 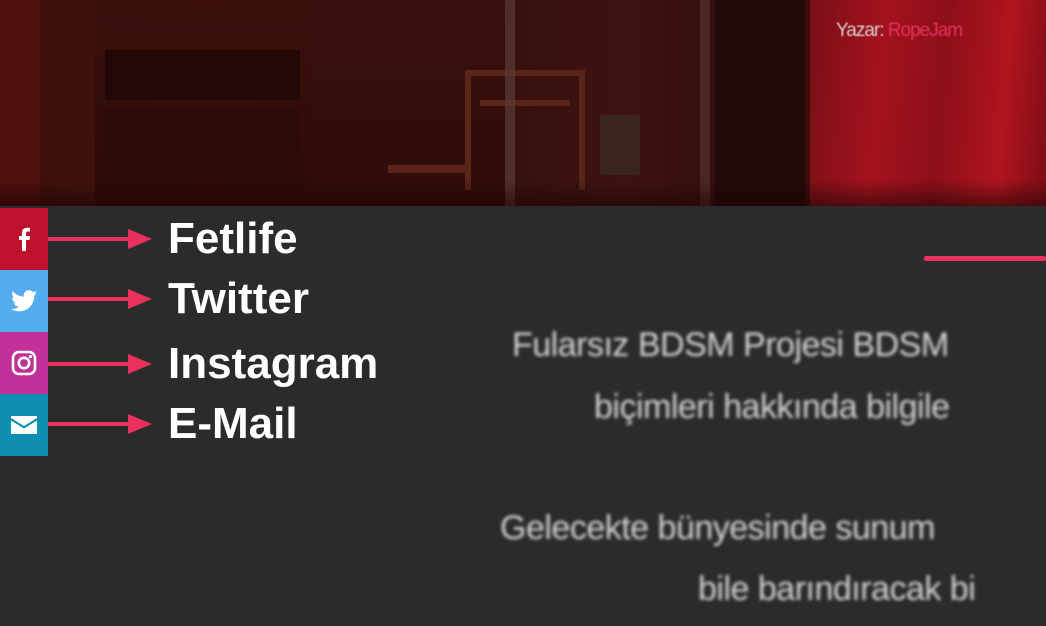 I want to click on annotation-twitter: Twitter, so click(x=178, y=299).